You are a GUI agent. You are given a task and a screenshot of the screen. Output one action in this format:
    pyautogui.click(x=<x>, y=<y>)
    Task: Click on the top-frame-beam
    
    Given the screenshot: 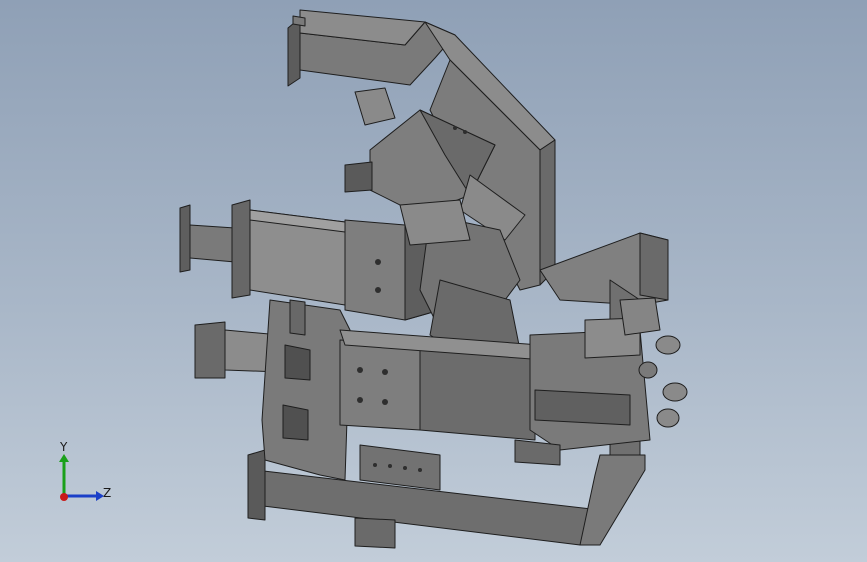 What is the action you would take?
    pyautogui.click(x=371, y=48)
    